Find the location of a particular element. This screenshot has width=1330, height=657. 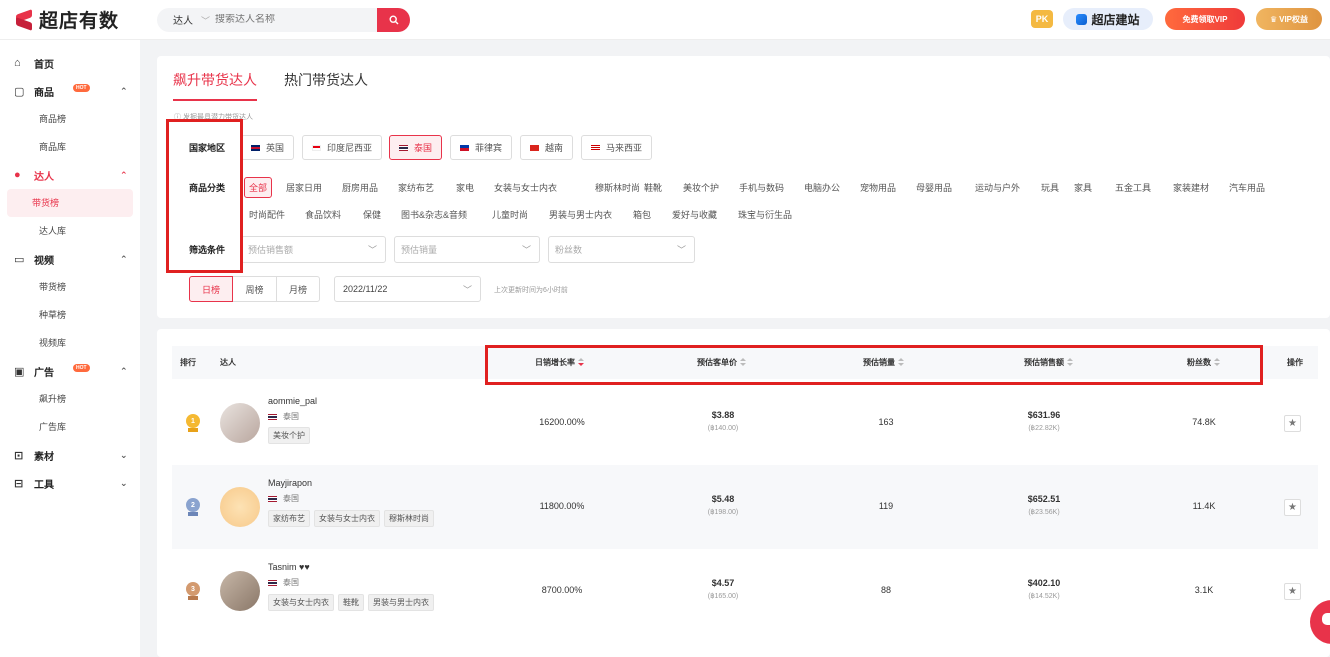

vietnam-flag-icon is located at coordinates (534, 147).